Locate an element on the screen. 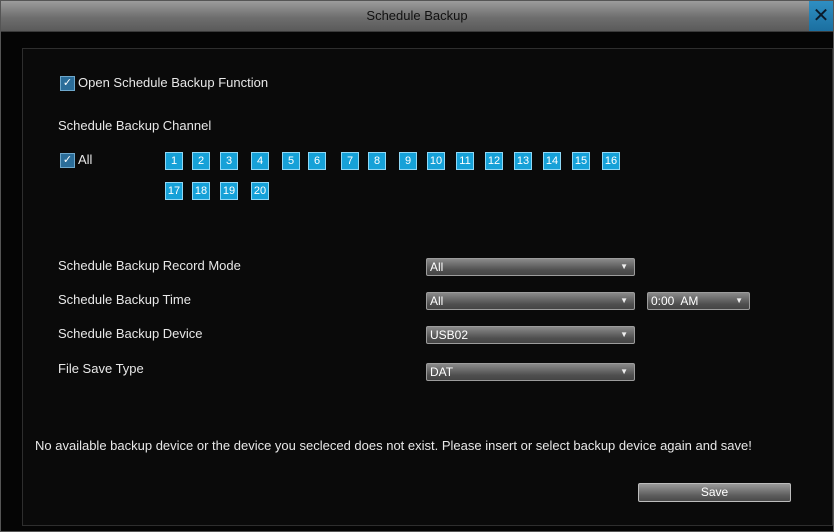 The image size is (834, 532). file-save-type-select: DAT ▼ is located at coordinates (530, 372).